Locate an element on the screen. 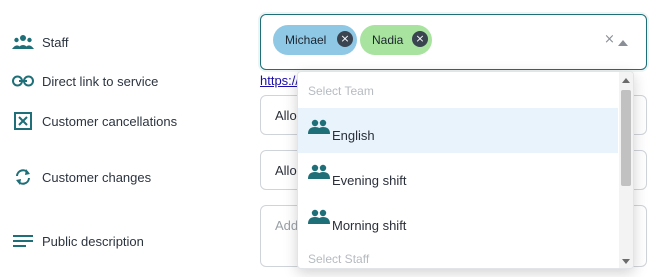 Image resolution: width=652 pixels, height=277 pixels. scroll-down-arrow-icon is located at coordinates (626, 261).